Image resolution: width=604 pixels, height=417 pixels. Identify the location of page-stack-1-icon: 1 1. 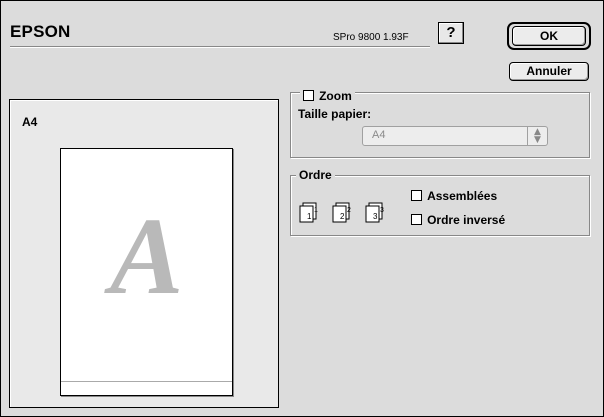
(308, 212).